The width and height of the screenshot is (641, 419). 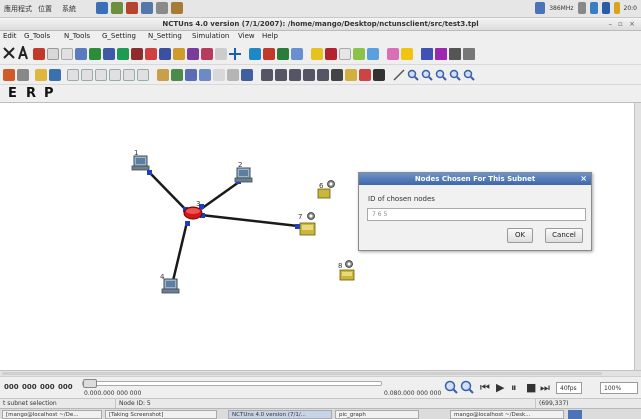 I want to click on align-right-icon, so click(x=101, y=75).